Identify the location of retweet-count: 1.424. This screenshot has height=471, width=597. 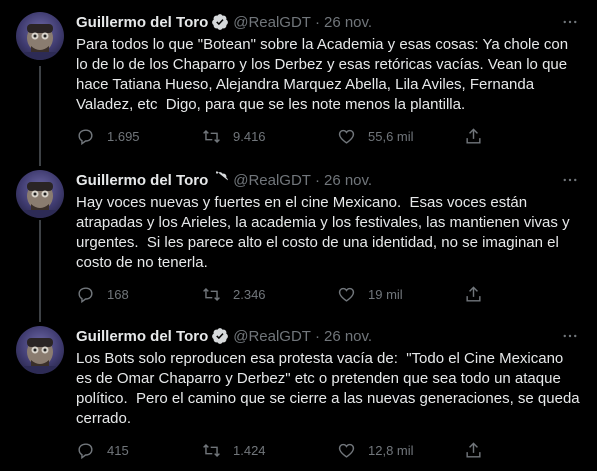
(249, 450).